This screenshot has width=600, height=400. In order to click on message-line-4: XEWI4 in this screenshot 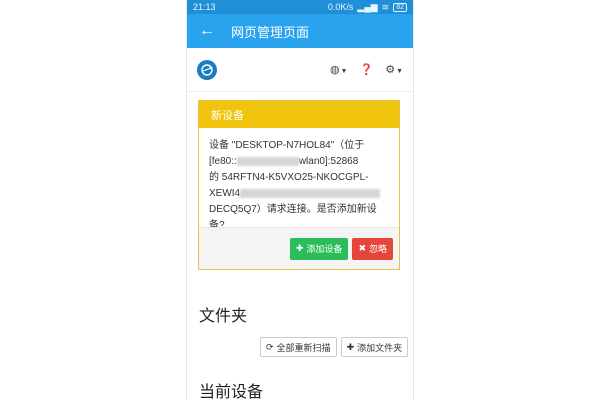, I will do `click(299, 194)`.